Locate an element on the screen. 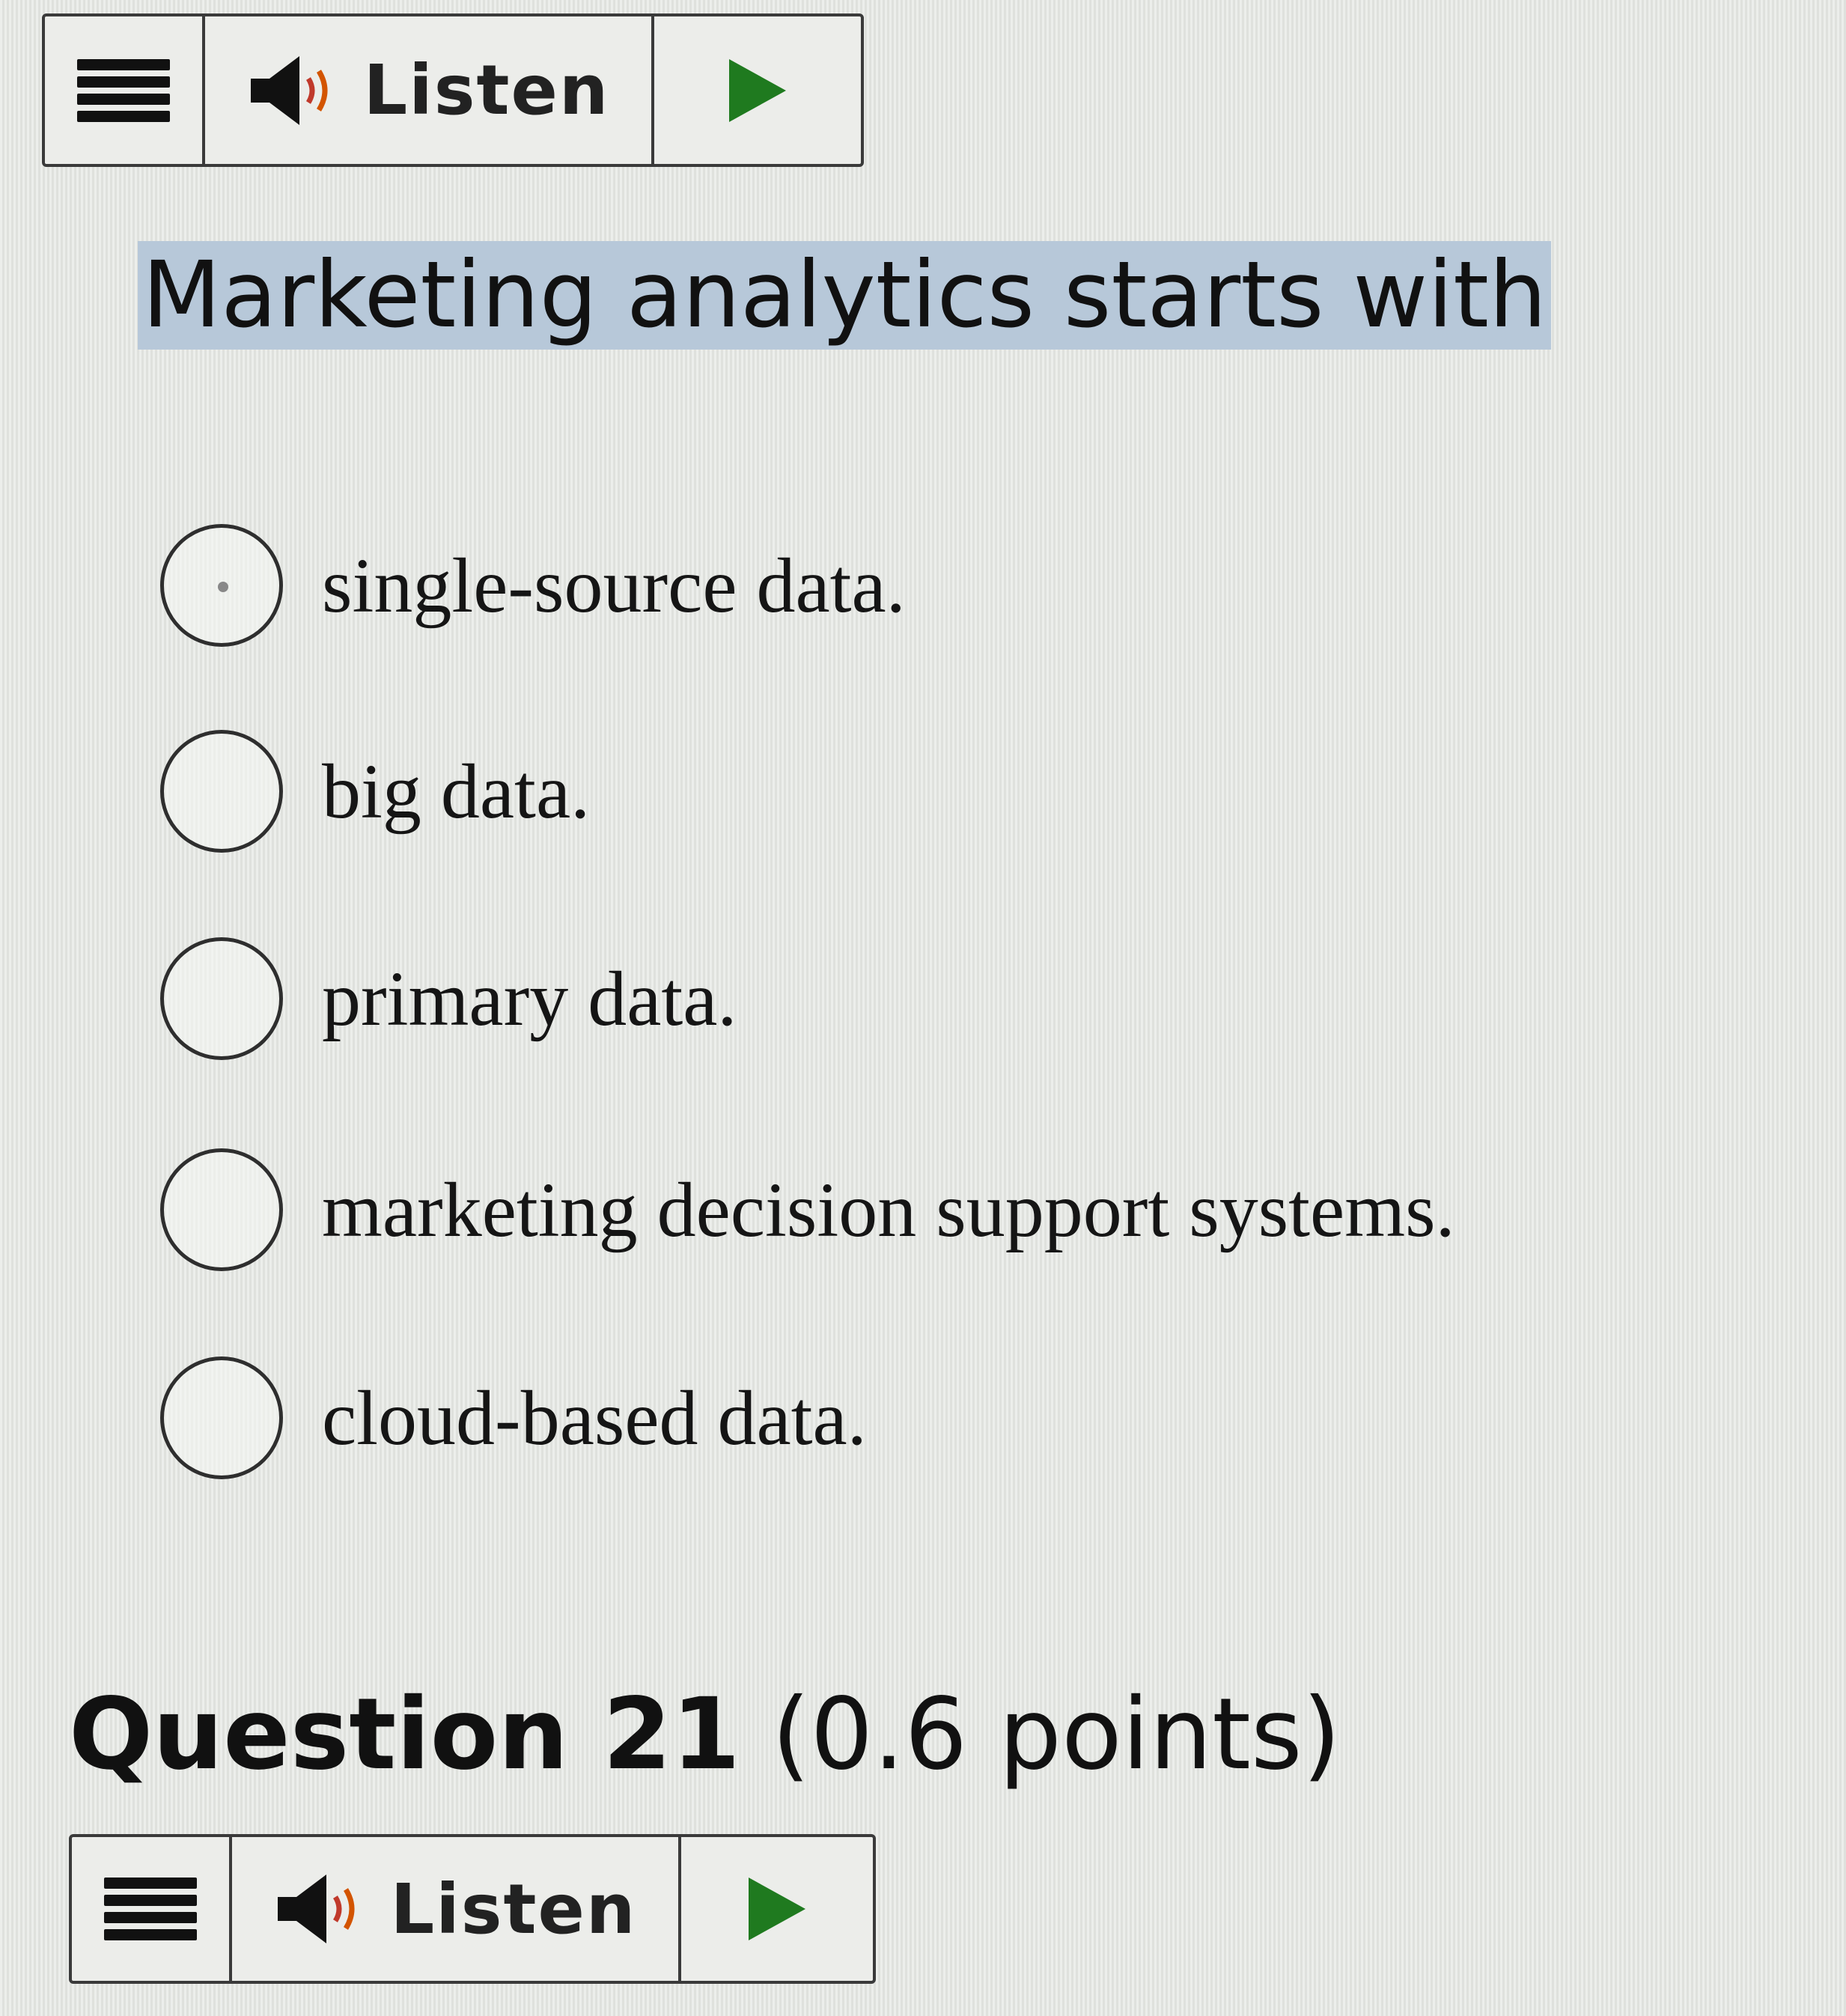  answer-option: primary data. is located at coordinates (448, 998).